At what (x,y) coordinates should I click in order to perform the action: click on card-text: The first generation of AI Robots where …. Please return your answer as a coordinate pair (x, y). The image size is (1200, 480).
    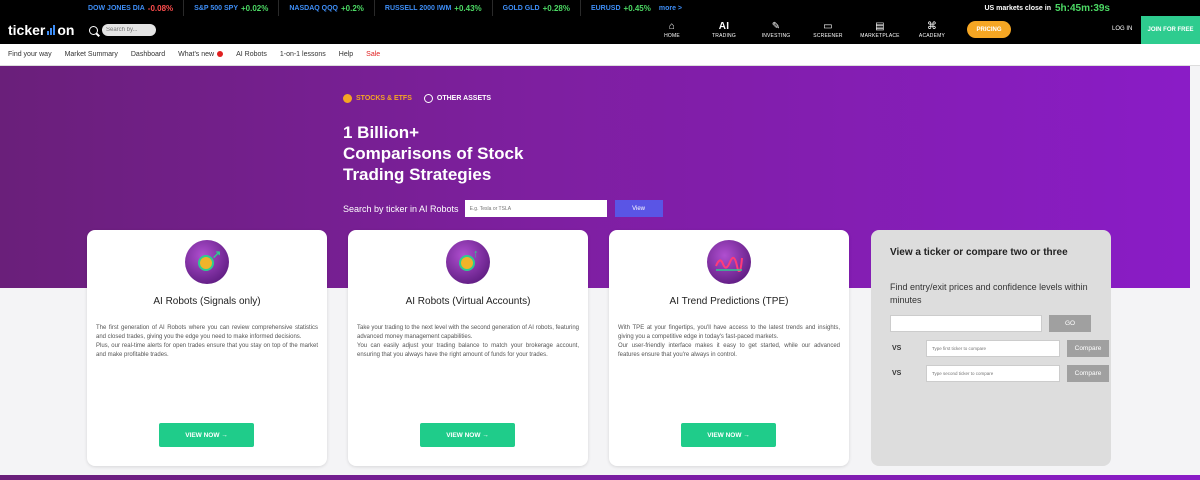
    Looking at the image, I should click on (207, 341).